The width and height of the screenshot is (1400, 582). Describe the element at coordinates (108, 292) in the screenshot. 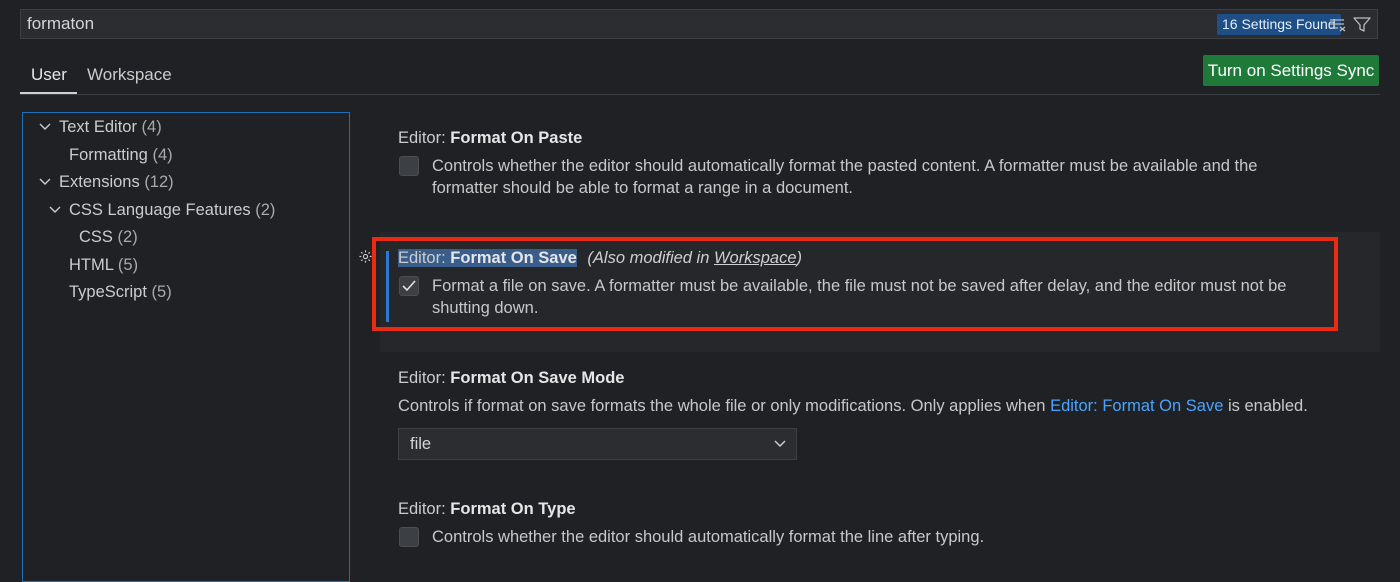

I see `toc-item-label: TypeScript` at that location.